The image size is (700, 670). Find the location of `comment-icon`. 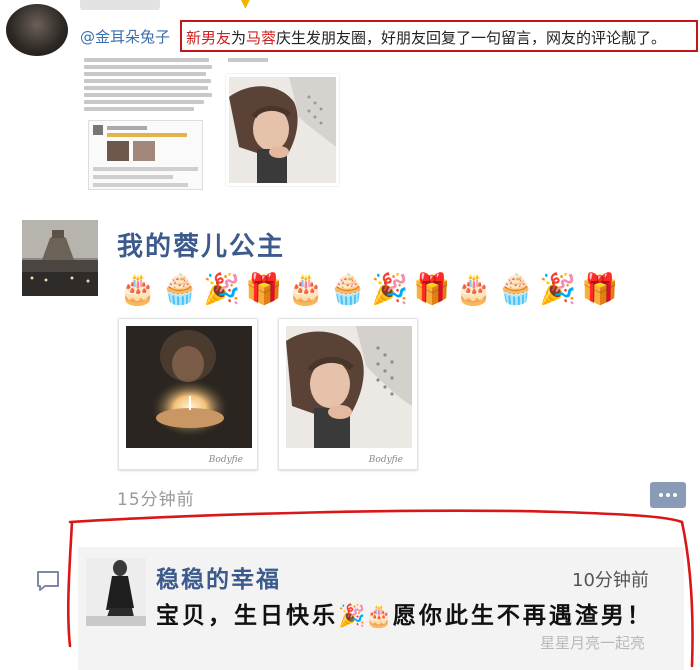

comment-icon is located at coordinates (48, 581).